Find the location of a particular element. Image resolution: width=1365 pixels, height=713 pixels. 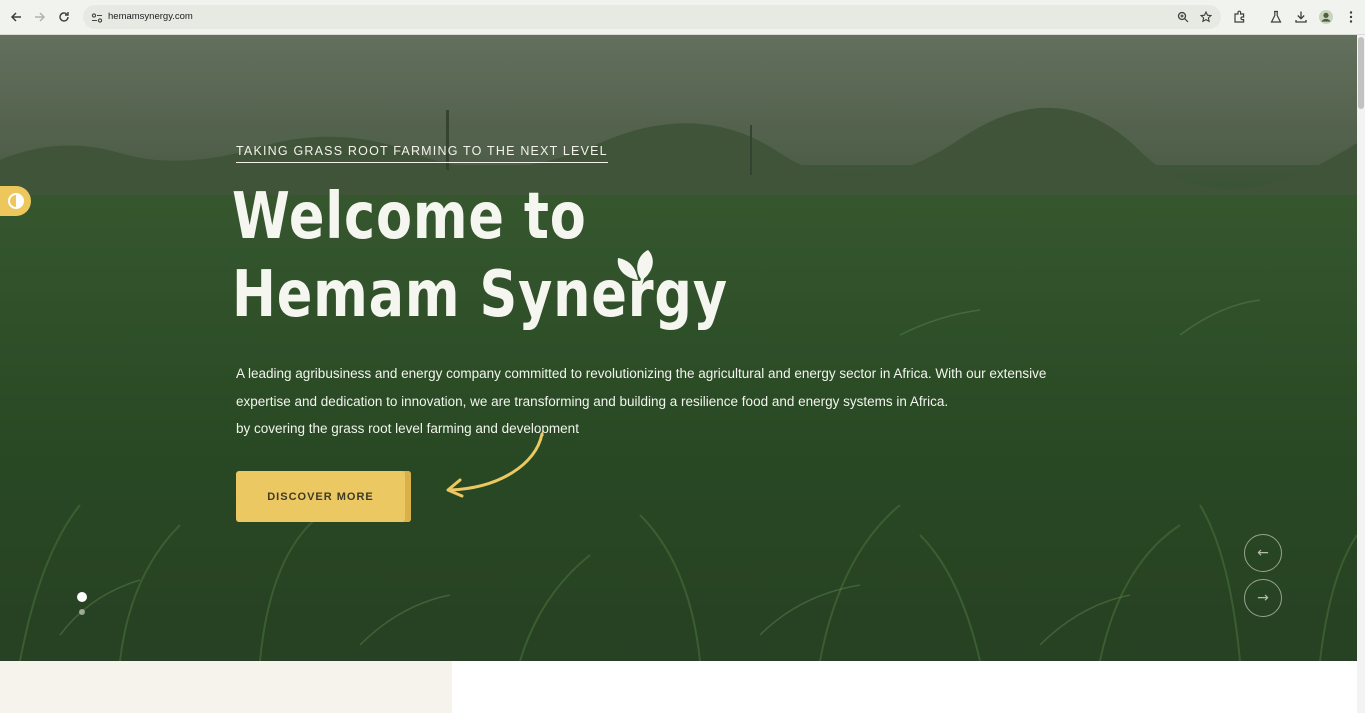

labs-icon is located at coordinates (1276, 17).